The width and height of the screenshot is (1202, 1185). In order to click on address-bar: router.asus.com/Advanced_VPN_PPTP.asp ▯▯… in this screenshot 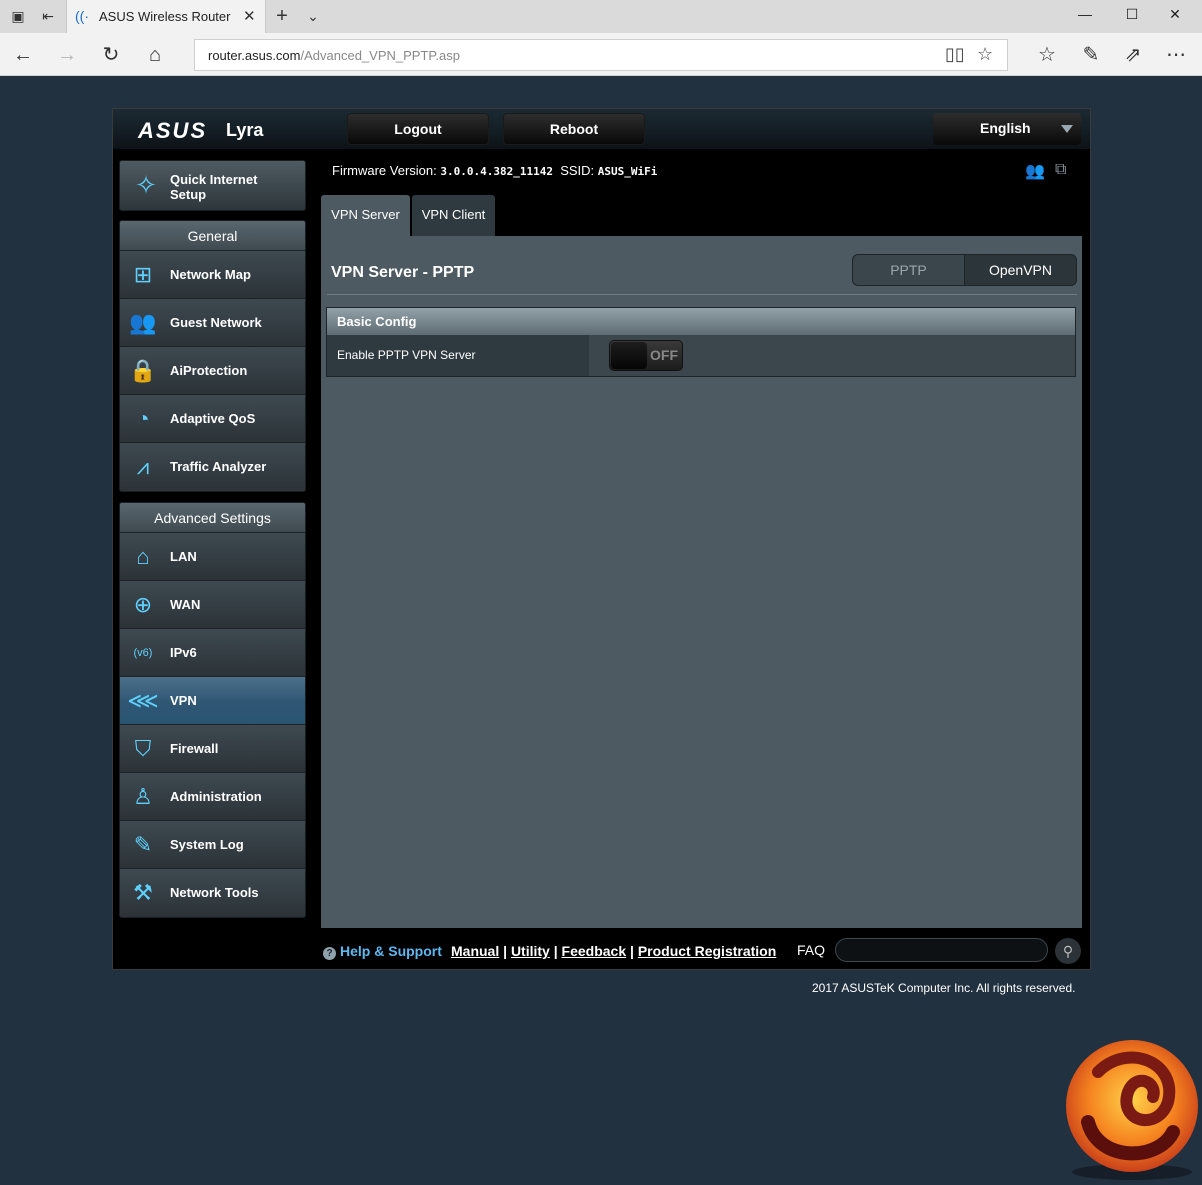, I will do `click(601, 55)`.